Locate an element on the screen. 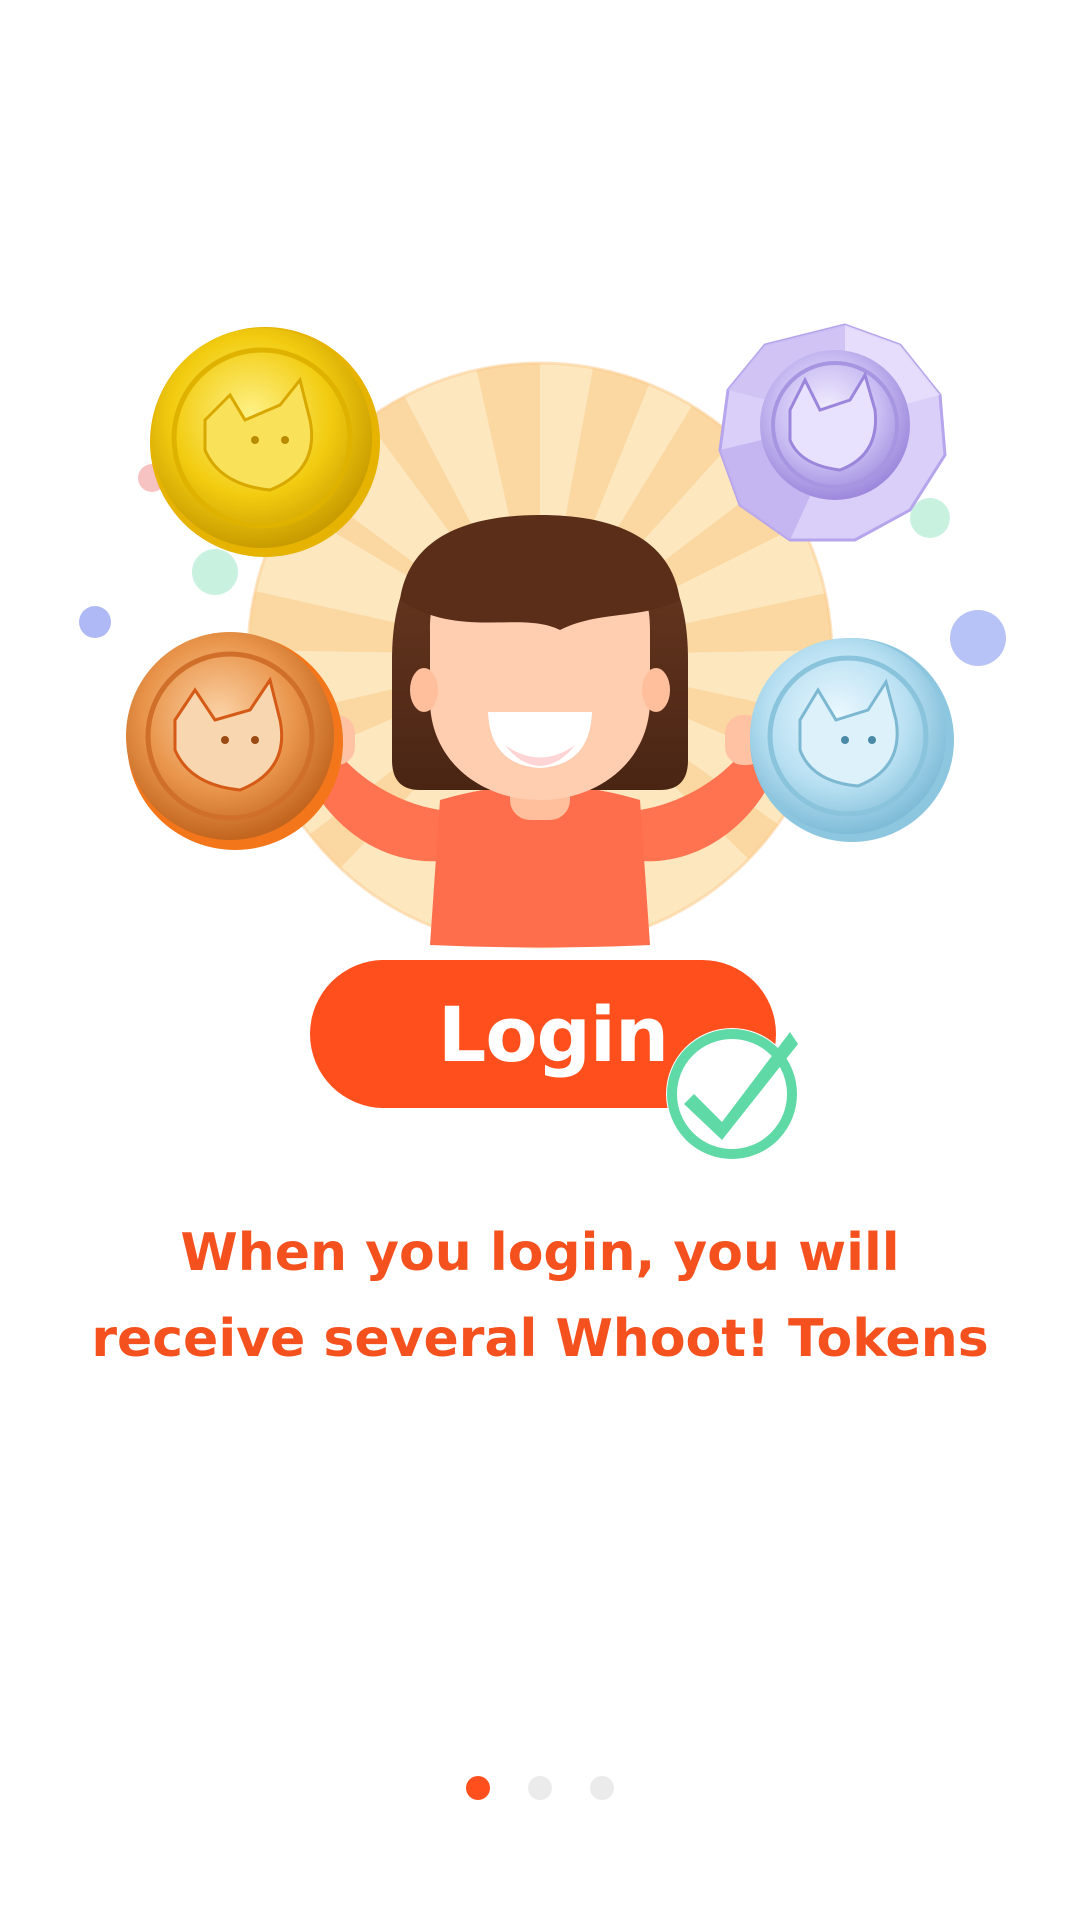  message-line-2: receive several Whoot! Tokens is located at coordinates (540, 1339).